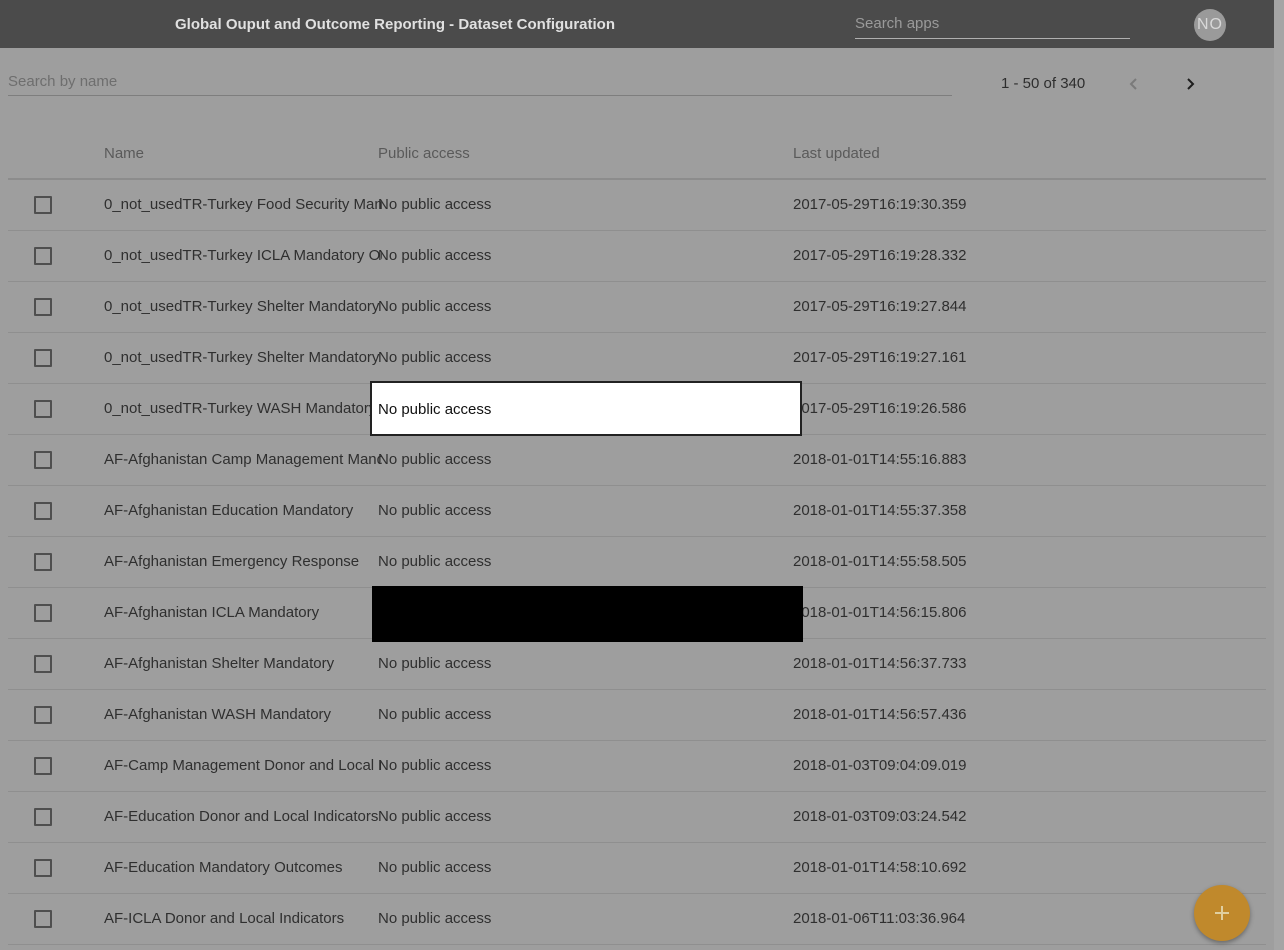 This screenshot has height=950, width=1284. I want to click on cell-last-updated: 2018-01-01T14:55:16.883, so click(880, 459).